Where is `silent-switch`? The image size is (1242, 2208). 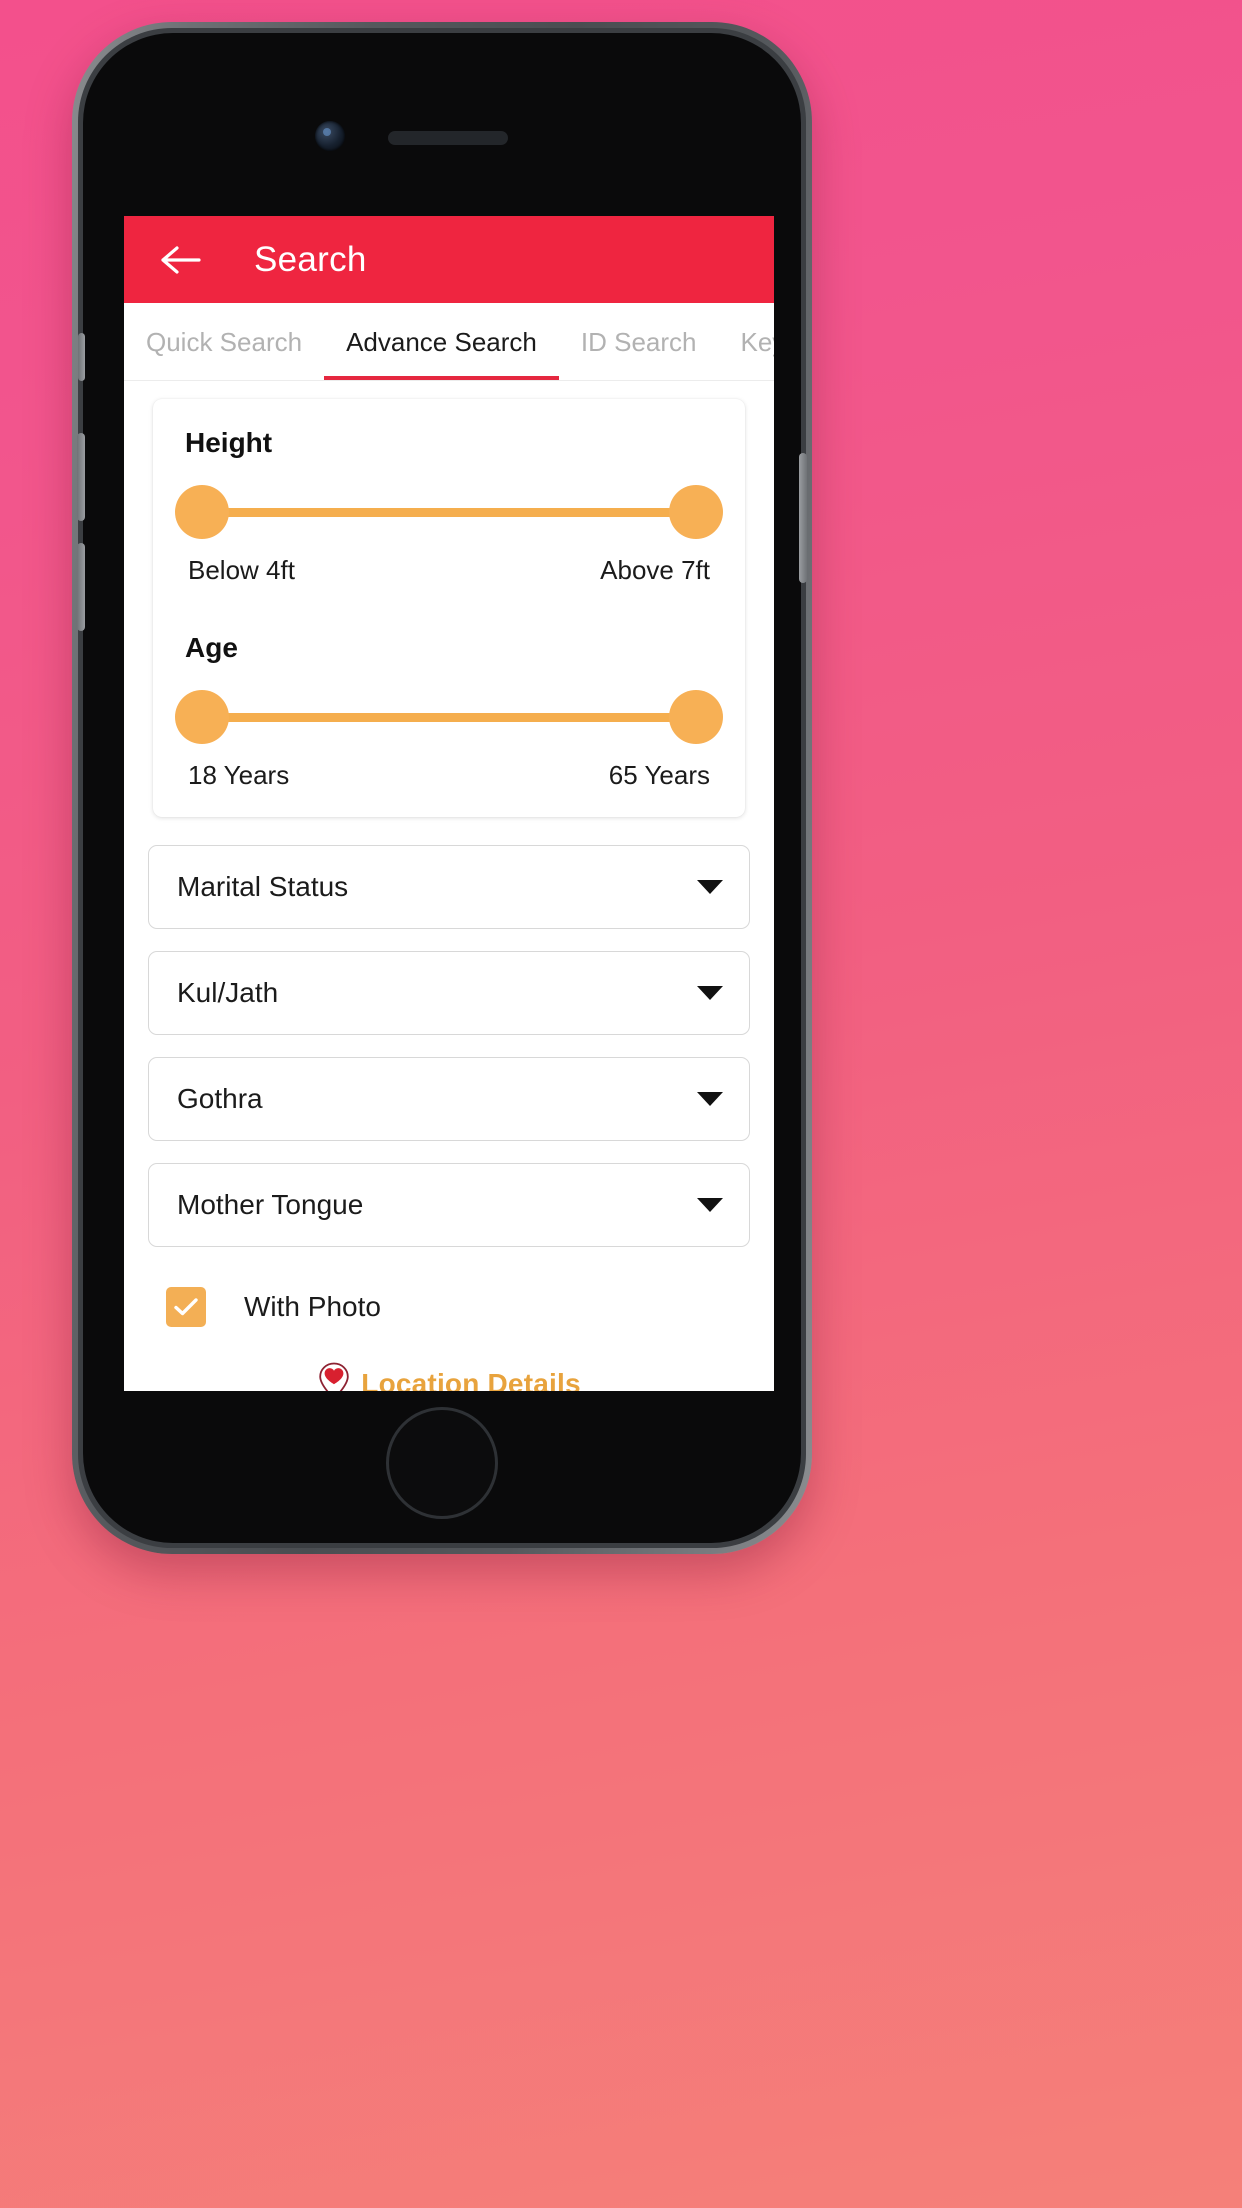
silent-switch is located at coordinates (81, 357).